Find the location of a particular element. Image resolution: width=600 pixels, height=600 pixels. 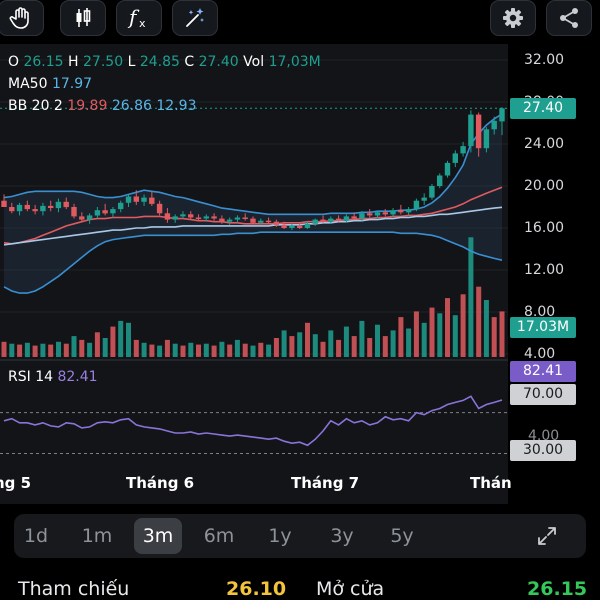

period-1d-button: 1d is located at coordinates (36, 536).